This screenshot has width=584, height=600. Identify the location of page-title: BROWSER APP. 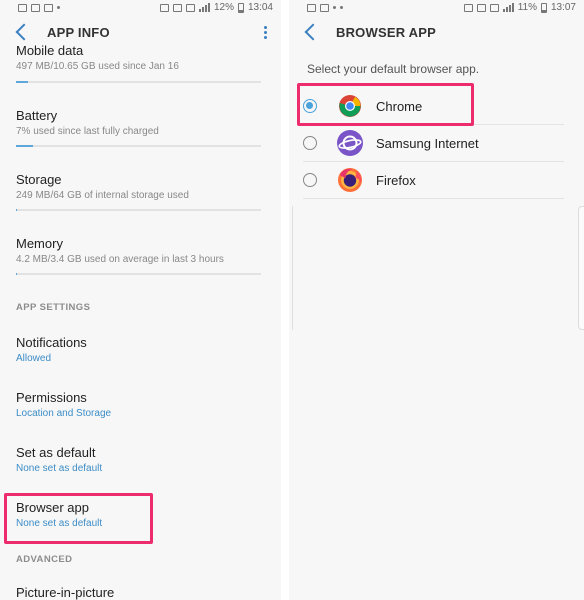
(386, 32).